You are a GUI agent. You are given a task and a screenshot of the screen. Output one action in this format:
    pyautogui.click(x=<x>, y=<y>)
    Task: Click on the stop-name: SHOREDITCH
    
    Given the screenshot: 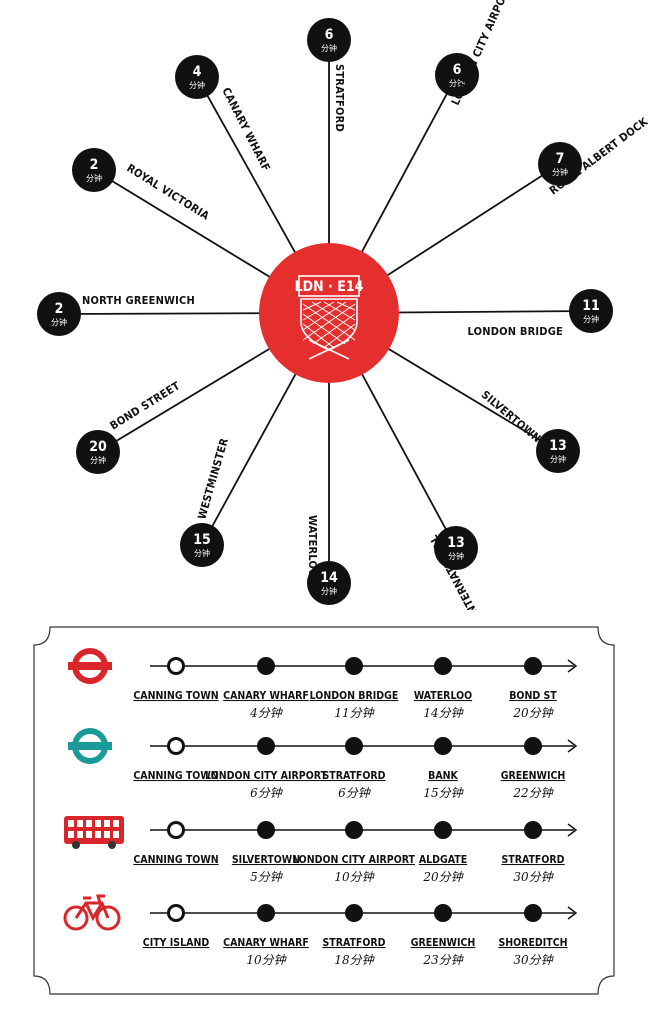 What is the action you would take?
    pyautogui.click(x=532, y=943)
    